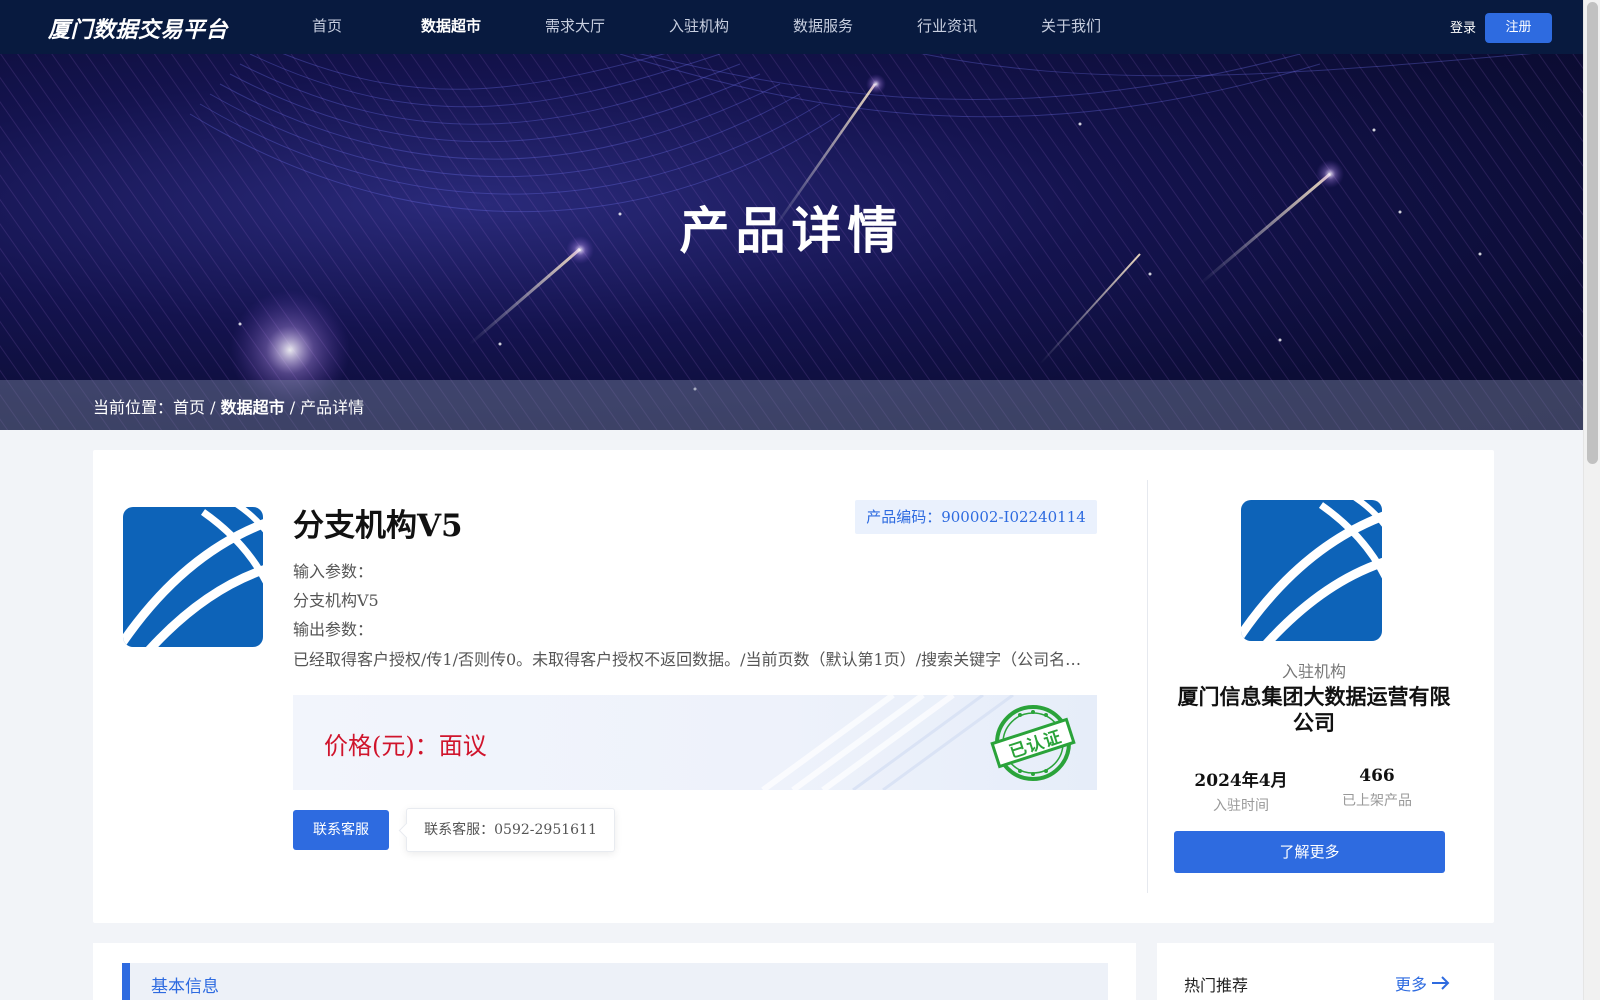  Describe the element at coordinates (575, 27) in the screenshot. I see `nav-demand-hall: 需求大厅` at that location.